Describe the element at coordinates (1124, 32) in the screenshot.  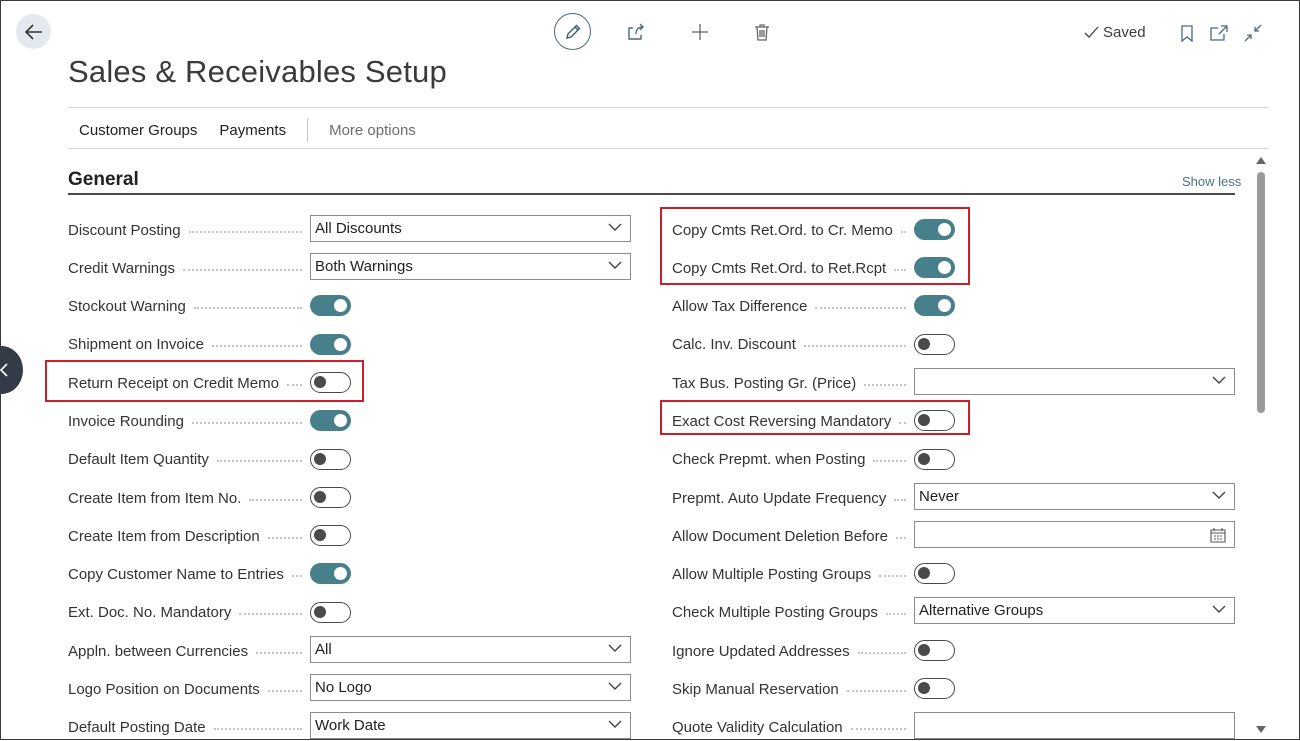
I see `saved-label: Saved` at that location.